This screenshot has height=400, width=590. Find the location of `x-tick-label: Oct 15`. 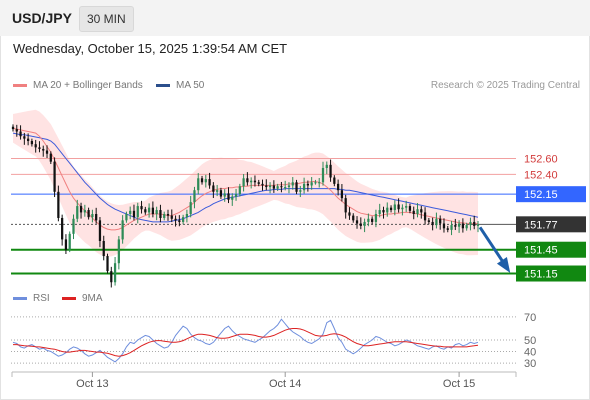

x-tick-label: Oct 15 is located at coordinates (459, 384).